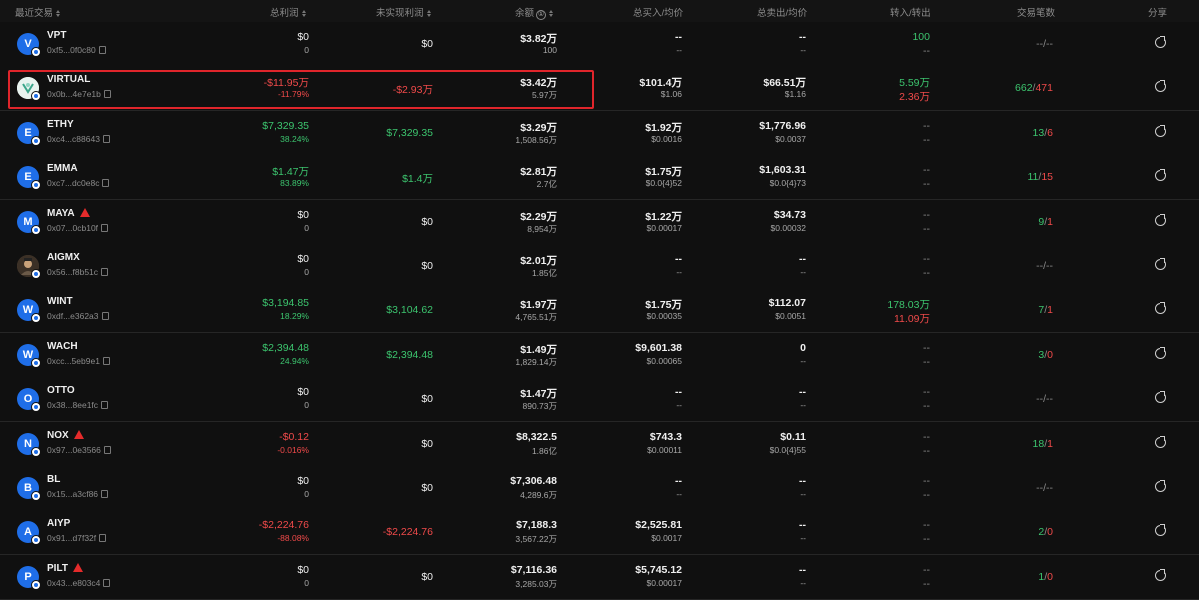 The image size is (1199, 600). Describe the element at coordinates (1050, 132) in the screenshot. I see `tx-sell-count: 6` at that location.